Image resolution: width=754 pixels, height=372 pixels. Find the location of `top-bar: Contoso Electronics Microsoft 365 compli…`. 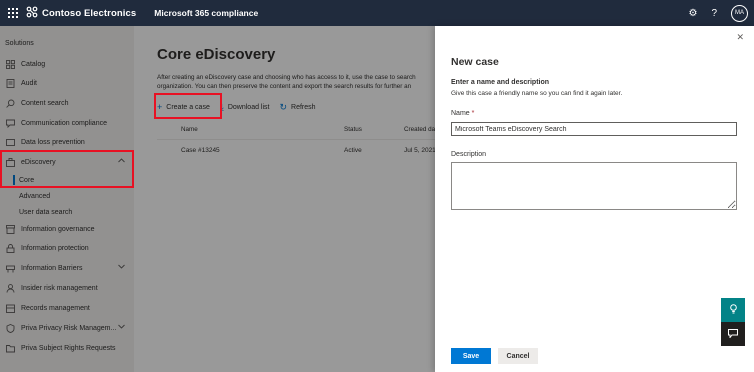

top-bar: Contoso Electronics Microsoft 365 compli… is located at coordinates (377, 13).